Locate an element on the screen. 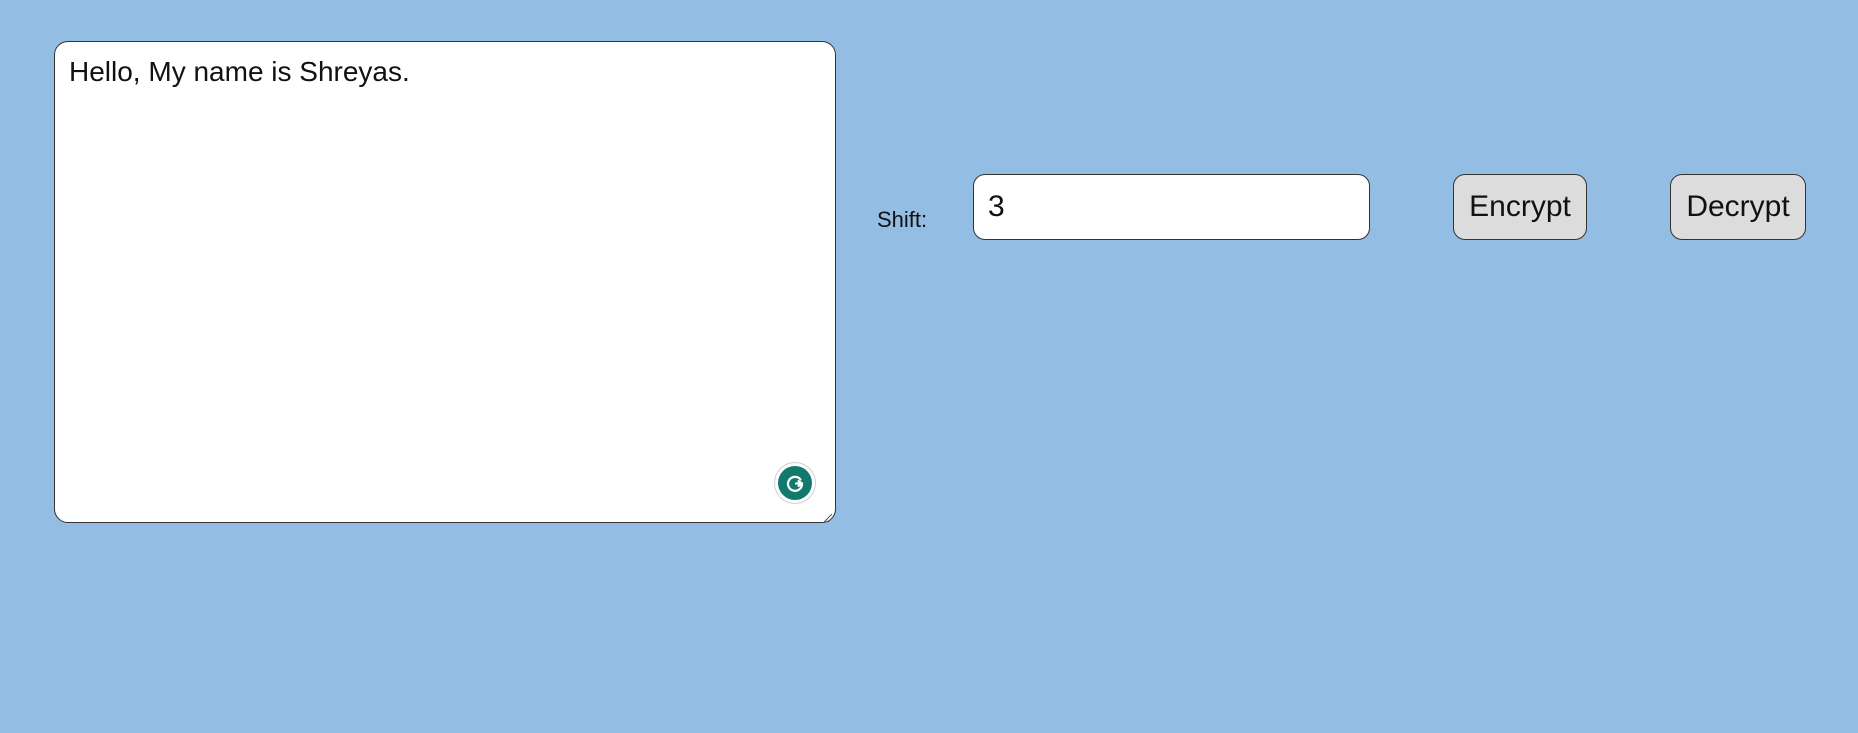 This screenshot has height=733, width=1858. grammarly-badge-icon is located at coordinates (795, 483).